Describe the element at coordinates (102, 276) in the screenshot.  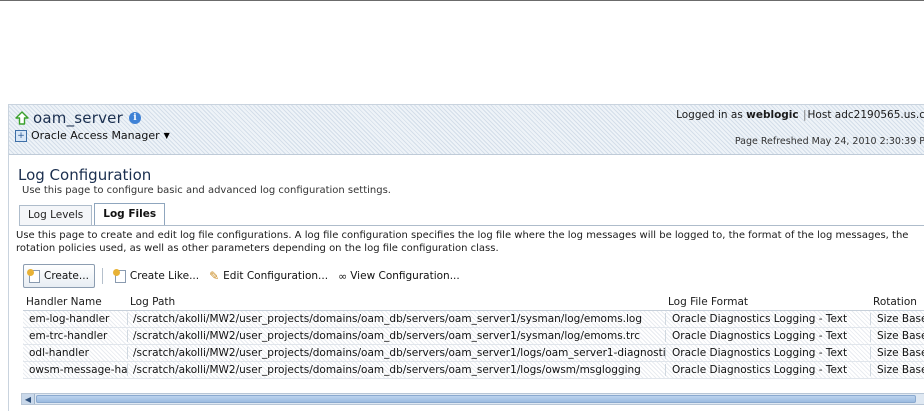
I see `toolbar-separator` at that location.